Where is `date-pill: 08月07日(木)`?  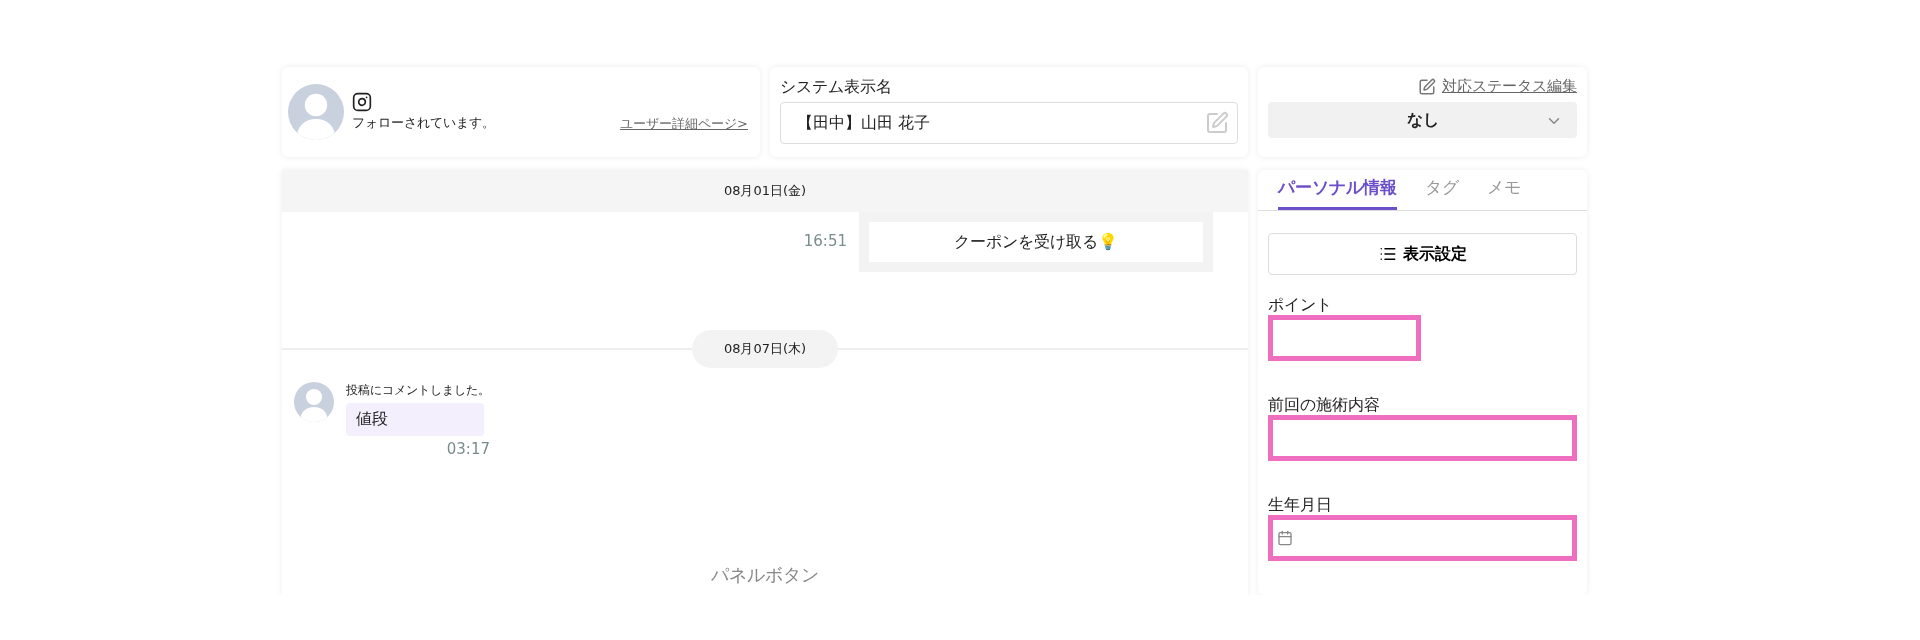
date-pill: 08月07日(木) is located at coordinates (765, 349).